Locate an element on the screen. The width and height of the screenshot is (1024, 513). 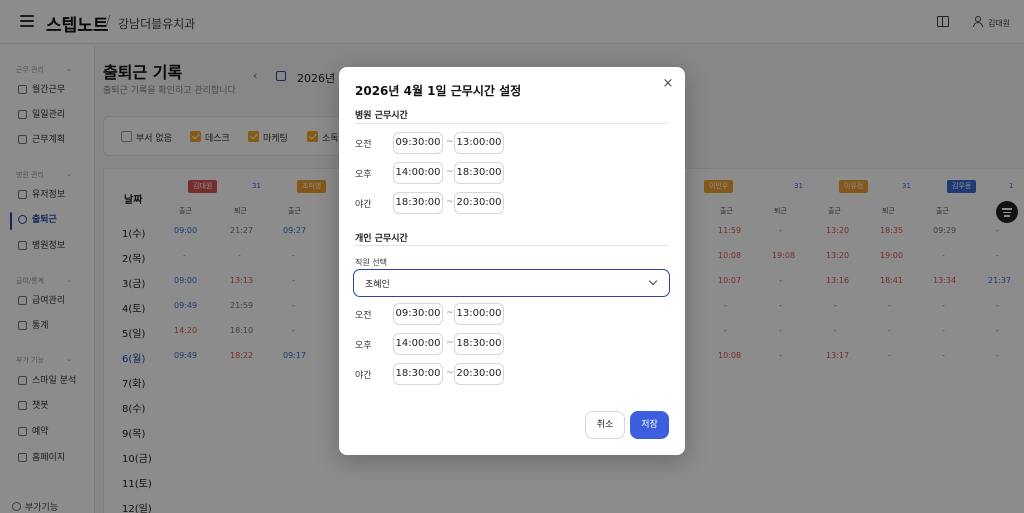
personal-morning-end: 13:00:00 is located at coordinates (479, 314).